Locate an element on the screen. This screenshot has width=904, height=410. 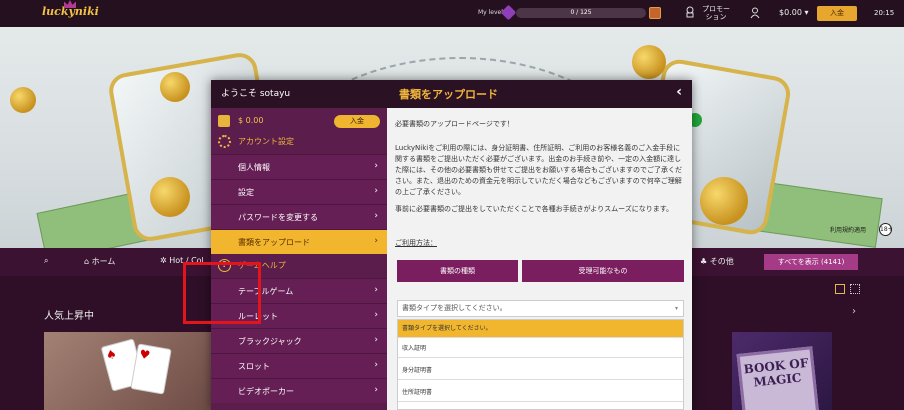
search-icon: ⌕ is located at coordinates (46, 261).